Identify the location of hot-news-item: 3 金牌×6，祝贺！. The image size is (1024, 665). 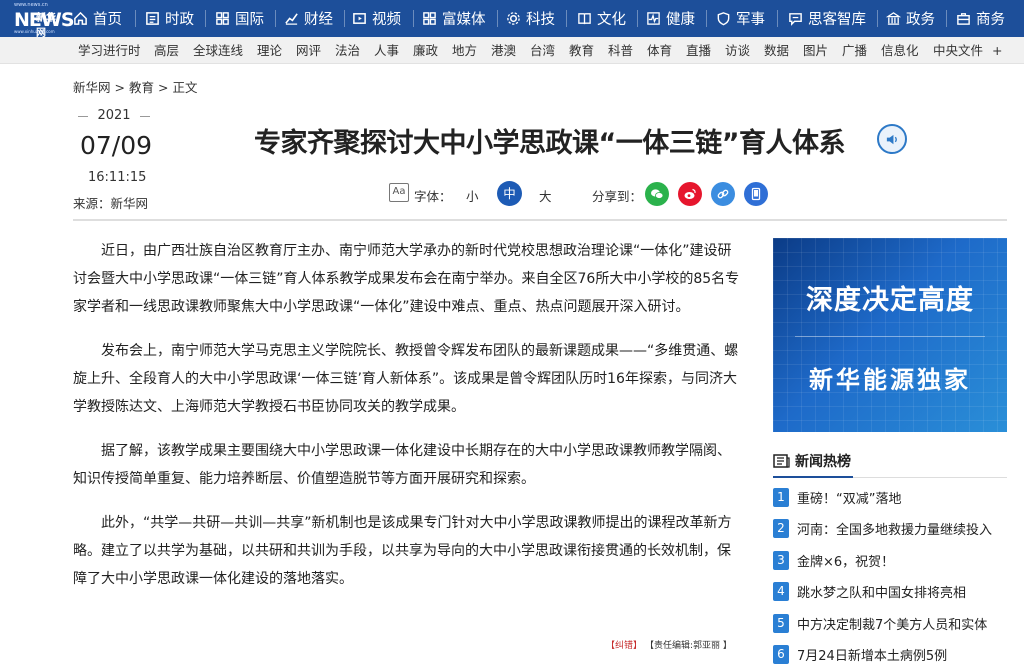
(890, 561).